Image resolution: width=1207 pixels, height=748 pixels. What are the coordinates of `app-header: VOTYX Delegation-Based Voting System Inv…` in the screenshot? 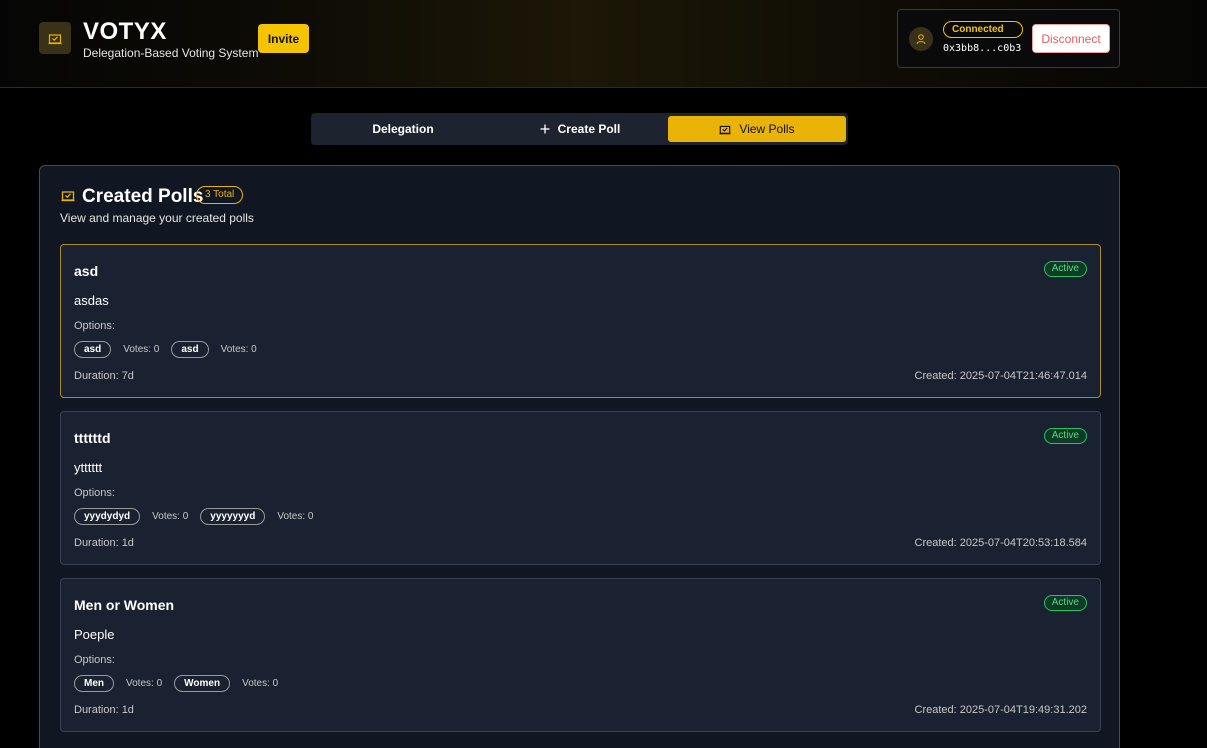 It's located at (603, 44).